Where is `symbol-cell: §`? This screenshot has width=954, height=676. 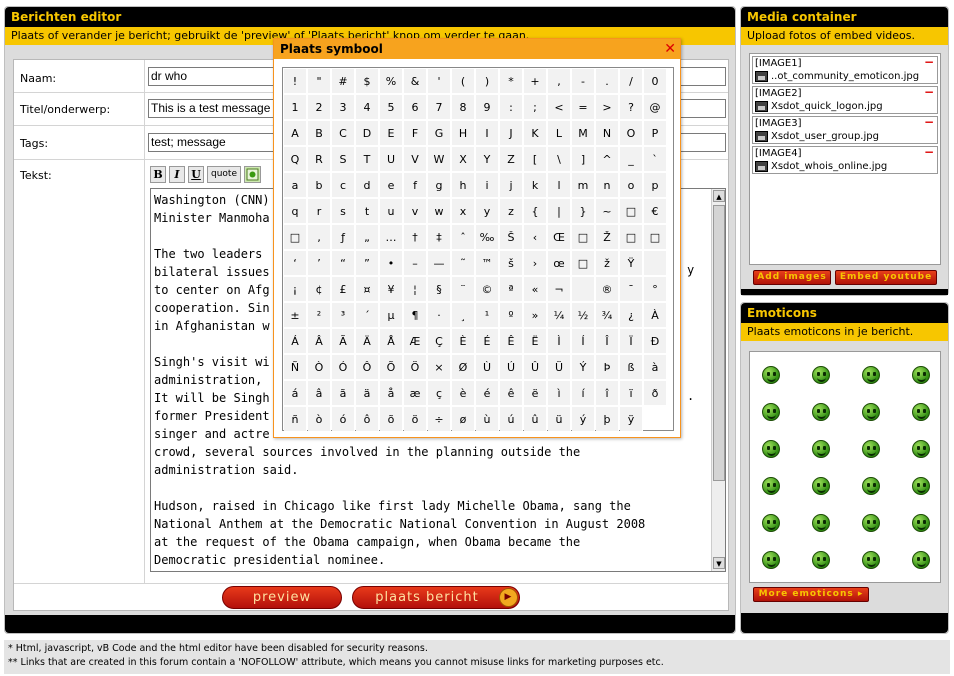 symbol-cell: § is located at coordinates (439, 289).